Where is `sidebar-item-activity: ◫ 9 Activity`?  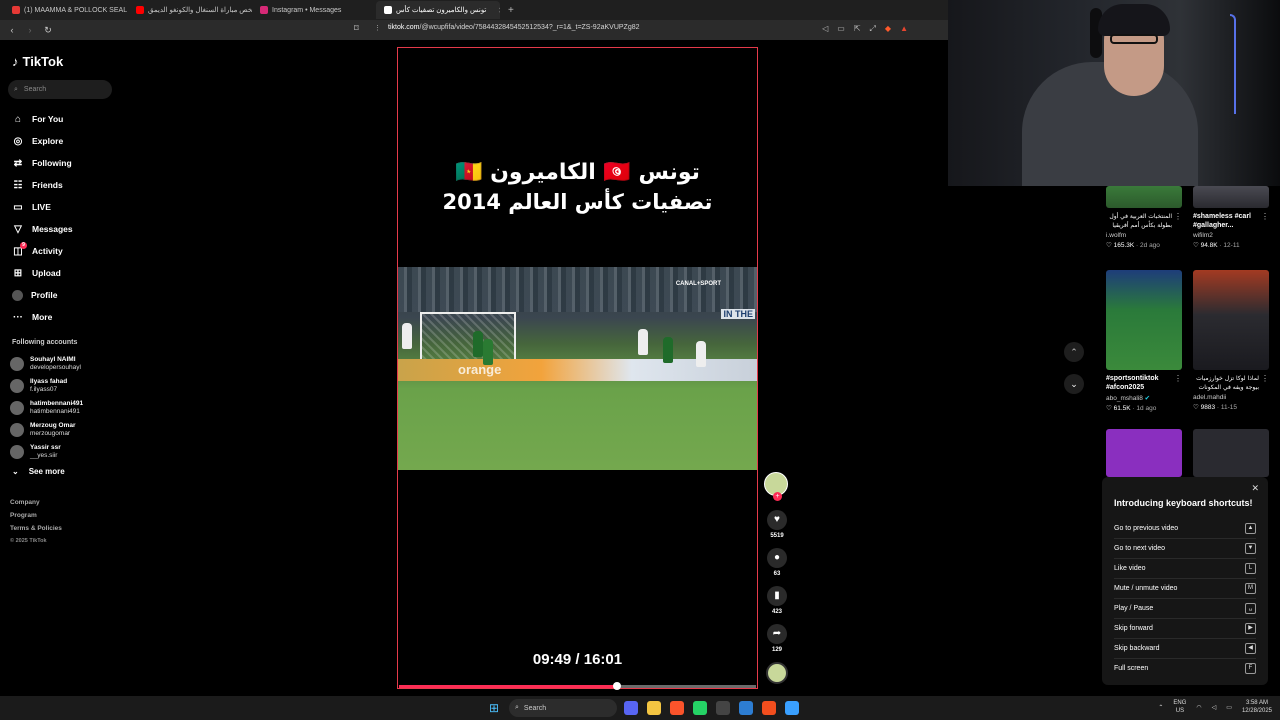
sidebar-item-activity: ◫ 9 Activity is located at coordinates (42, 251).